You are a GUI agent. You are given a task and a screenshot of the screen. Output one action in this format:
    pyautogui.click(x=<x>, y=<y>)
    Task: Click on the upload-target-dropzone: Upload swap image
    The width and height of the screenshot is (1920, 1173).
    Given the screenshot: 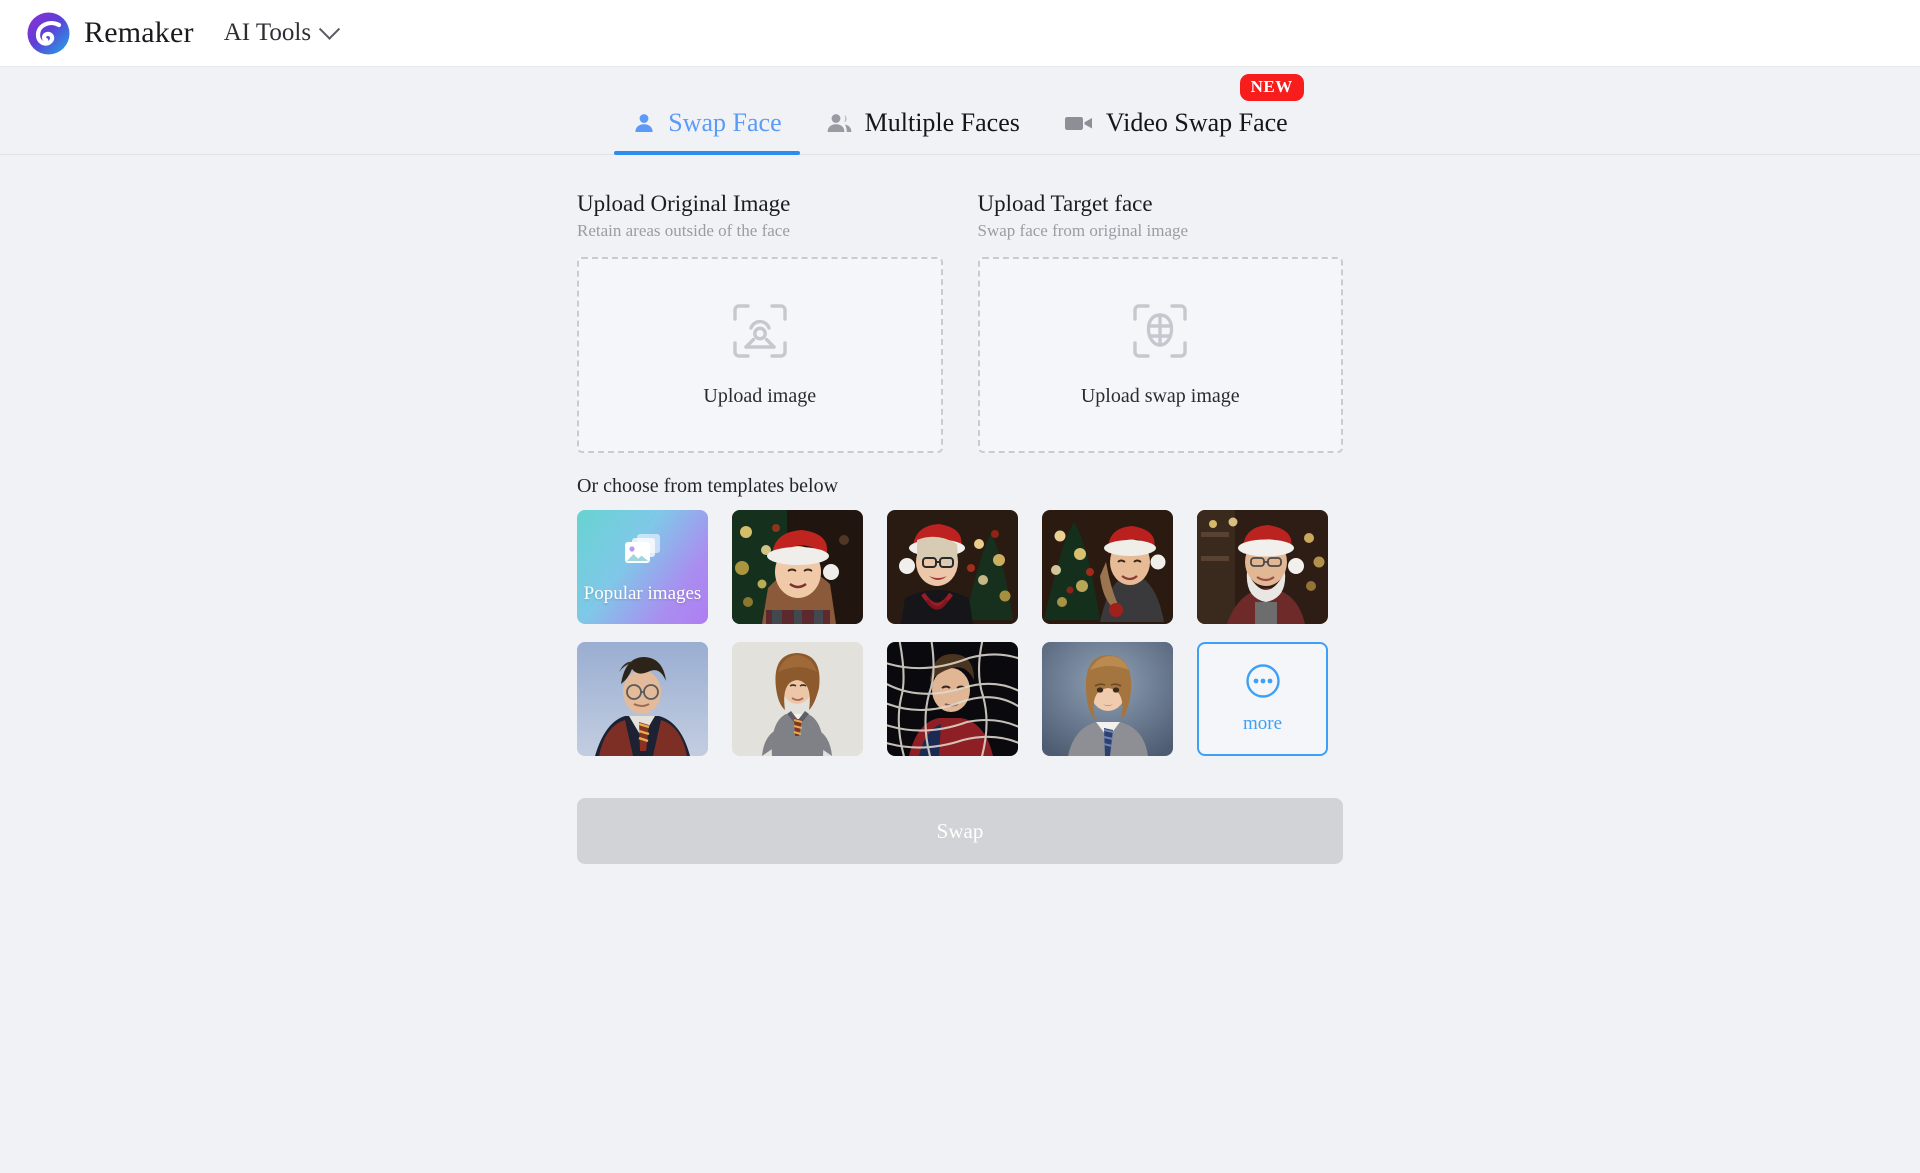 What is the action you would take?
    pyautogui.click(x=1160, y=355)
    